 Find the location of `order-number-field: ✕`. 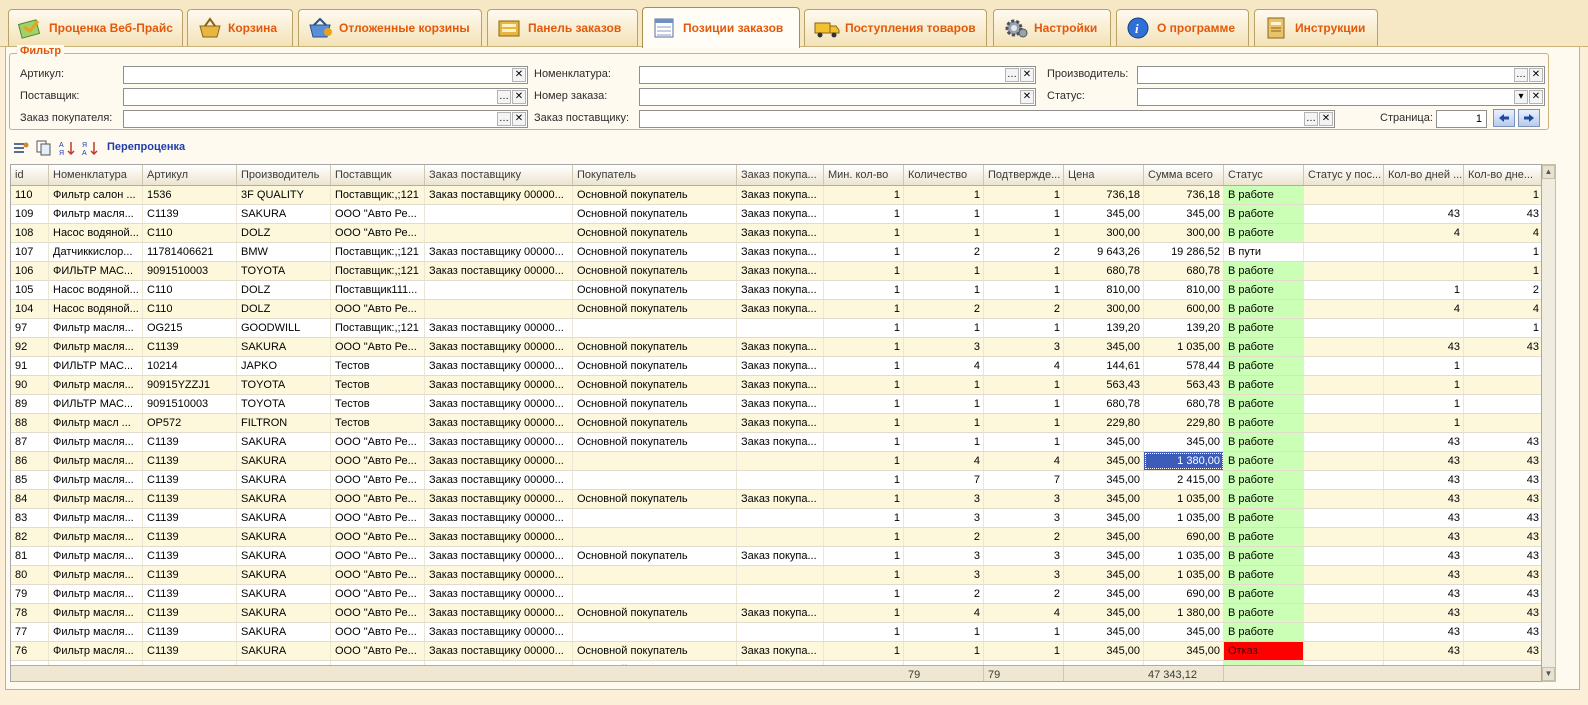

order-number-field: ✕ is located at coordinates (837, 97).